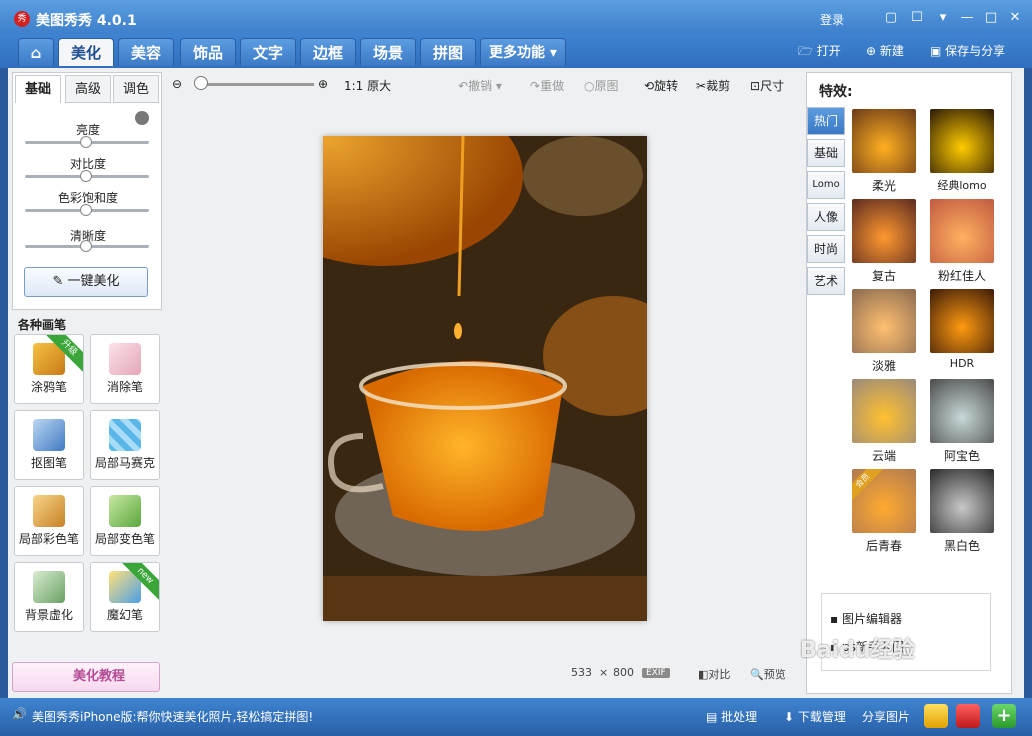  I want to click on mosaic-icon, so click(125, 435).